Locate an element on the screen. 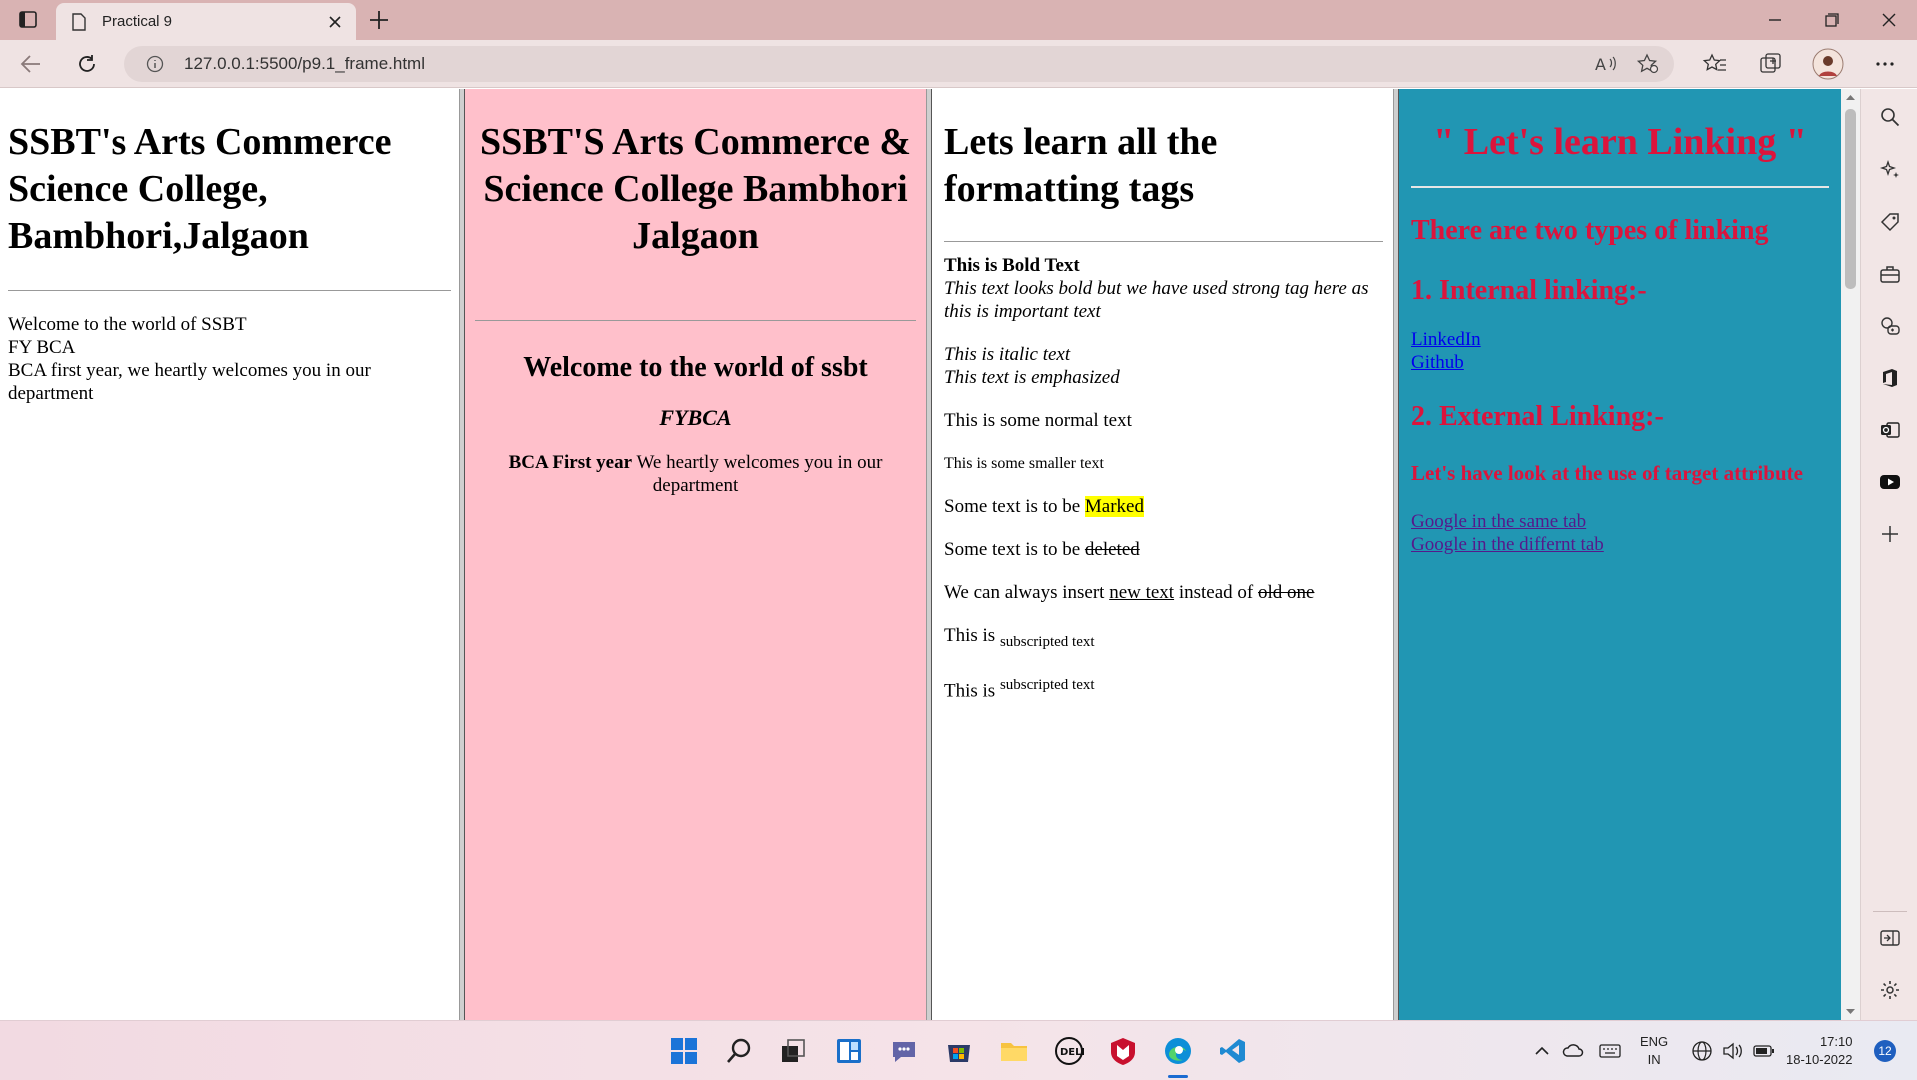 This screenshot has height=1080, width=1917. shopping-tag-icon is located at coordinates (1890, 222).